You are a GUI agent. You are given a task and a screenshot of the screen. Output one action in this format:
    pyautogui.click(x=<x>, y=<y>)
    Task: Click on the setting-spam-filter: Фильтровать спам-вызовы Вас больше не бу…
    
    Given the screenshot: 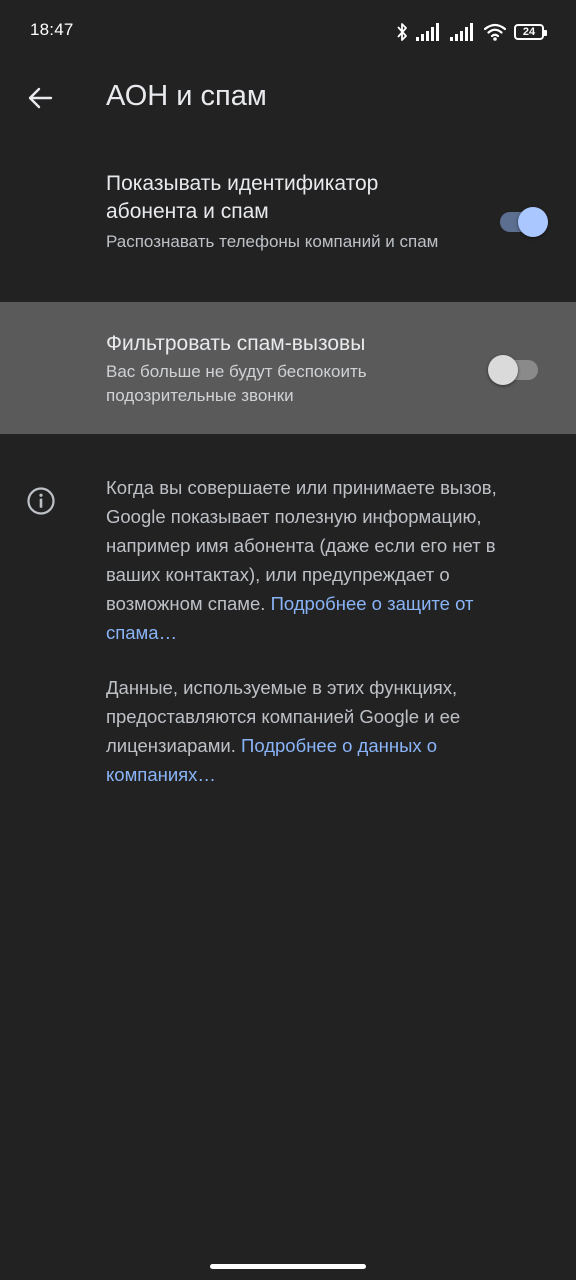 What is the action you would take?
    pyautogui.click(x=288, y=368)
    